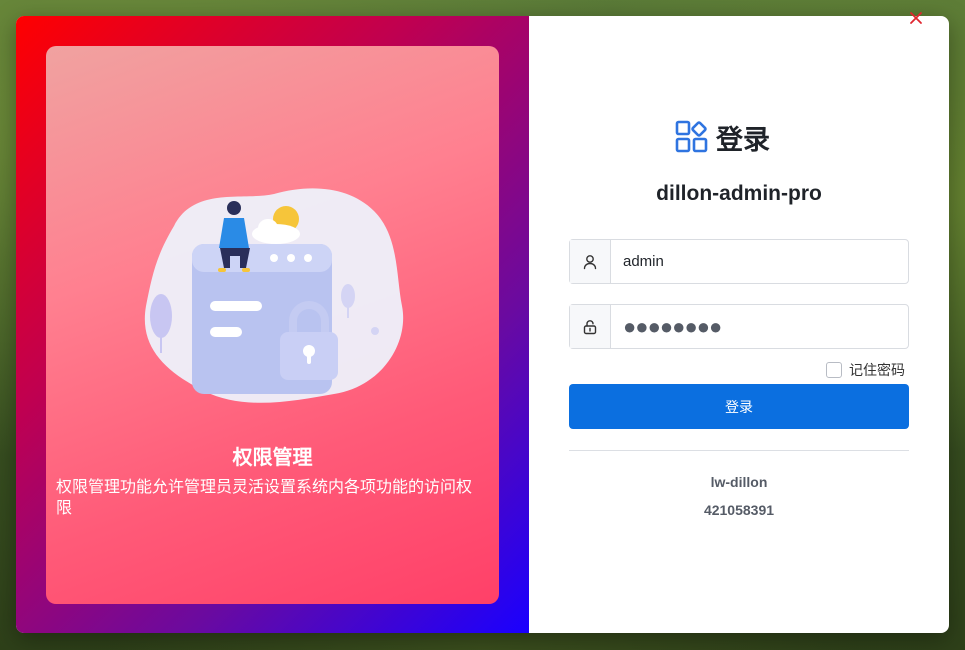 Image resolution: width=965 pixels, height=650 pixels. Describe the element at coordinates (739, 450) in the screenshot. I see `divider` at that location.